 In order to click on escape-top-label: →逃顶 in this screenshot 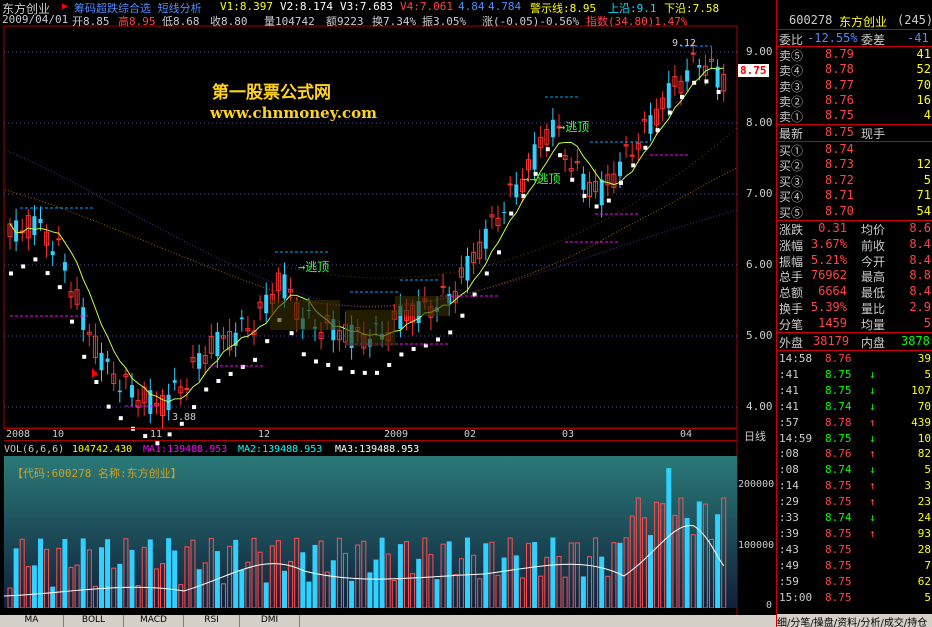, I will do `click(314, 267)`.